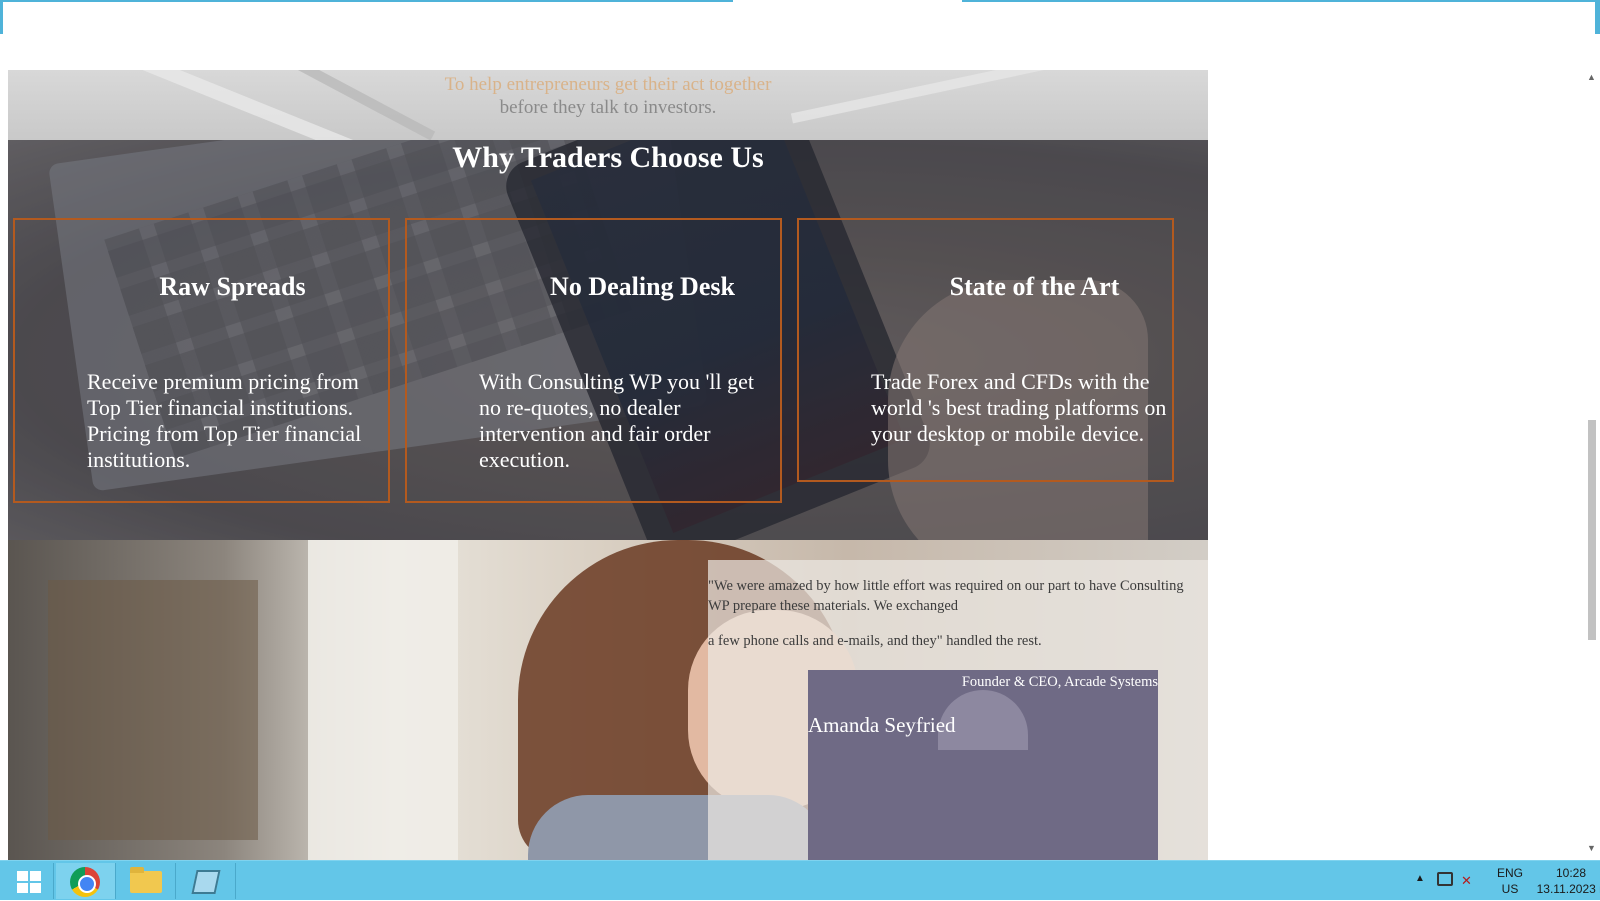 This screenshot has width=1600, height=901. Describe the element at coordinates (1597, 17) in the screenshot. I see `window-edge-right` at that location.